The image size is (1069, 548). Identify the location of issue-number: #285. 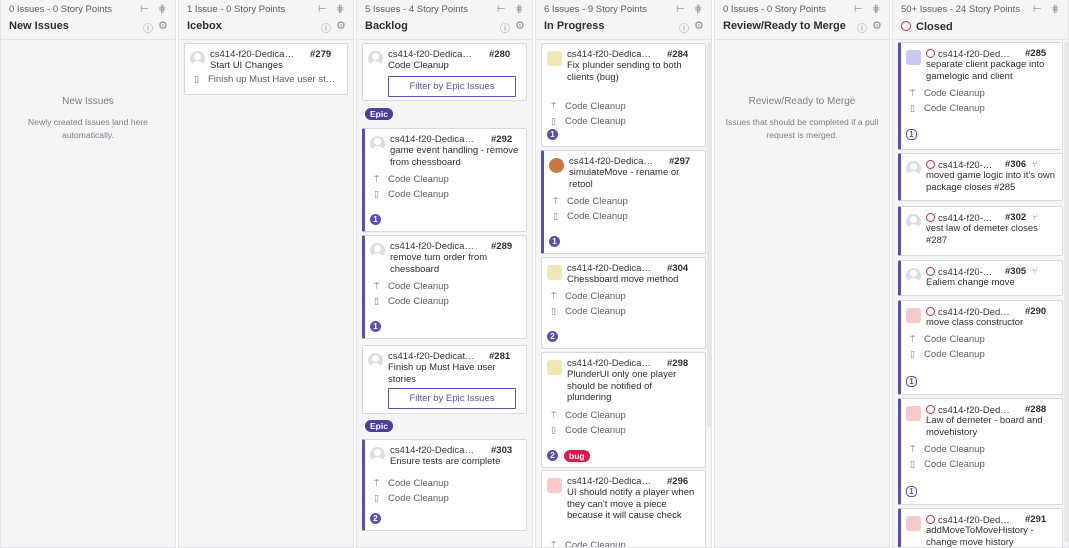
(1035, 53).